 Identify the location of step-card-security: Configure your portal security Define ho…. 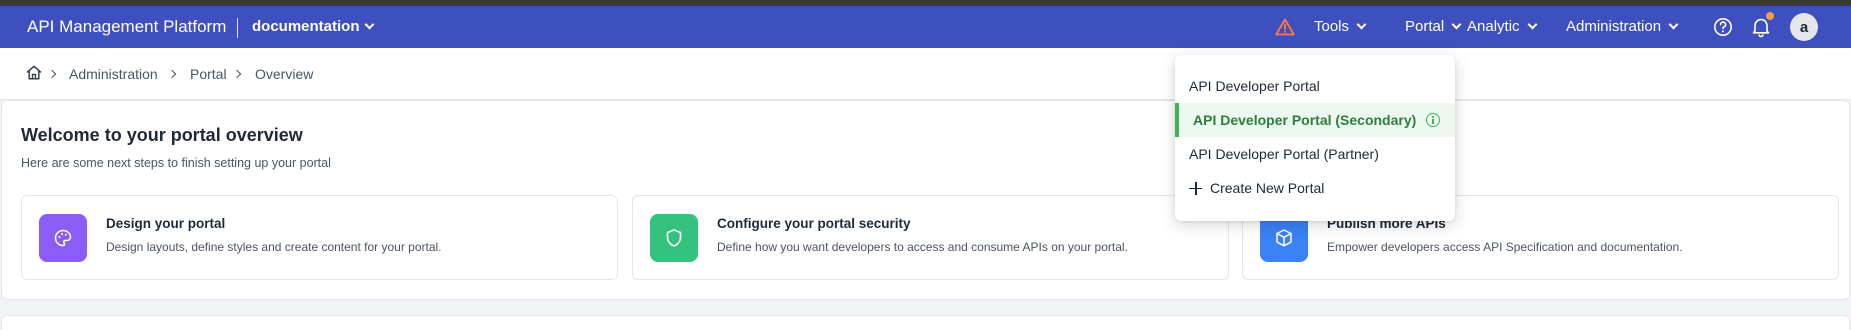
(930, 237).